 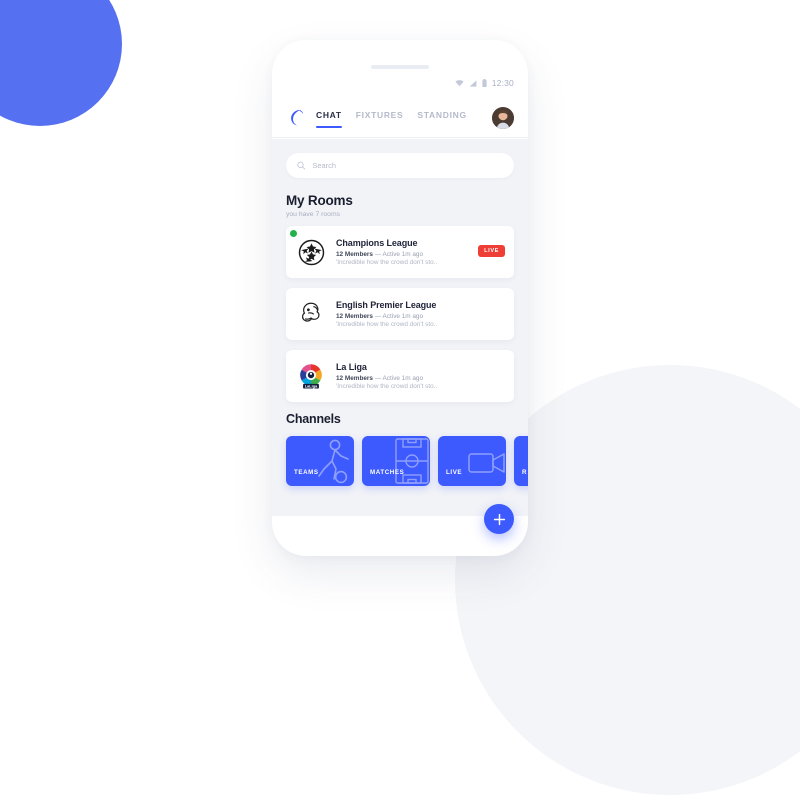 I want to click on channel-card-live: LIVE, so click(x=472, y=461).